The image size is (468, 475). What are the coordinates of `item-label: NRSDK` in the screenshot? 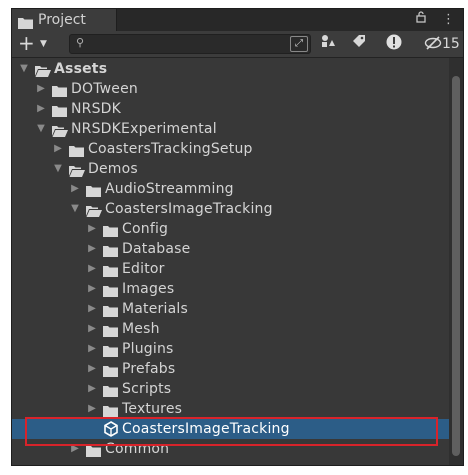 It's located at (96, 109).